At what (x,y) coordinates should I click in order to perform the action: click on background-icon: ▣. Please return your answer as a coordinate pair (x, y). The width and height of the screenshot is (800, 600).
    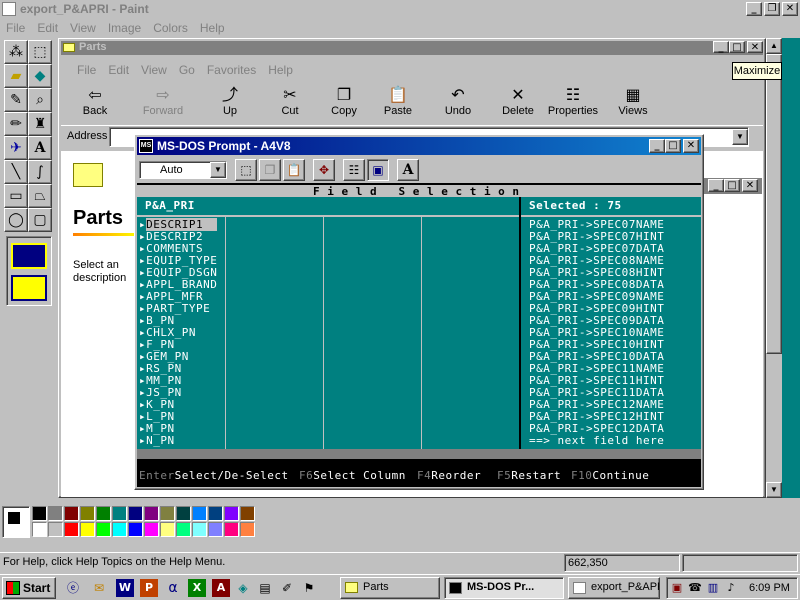
    Looking at the image, I should click on (378, 170).